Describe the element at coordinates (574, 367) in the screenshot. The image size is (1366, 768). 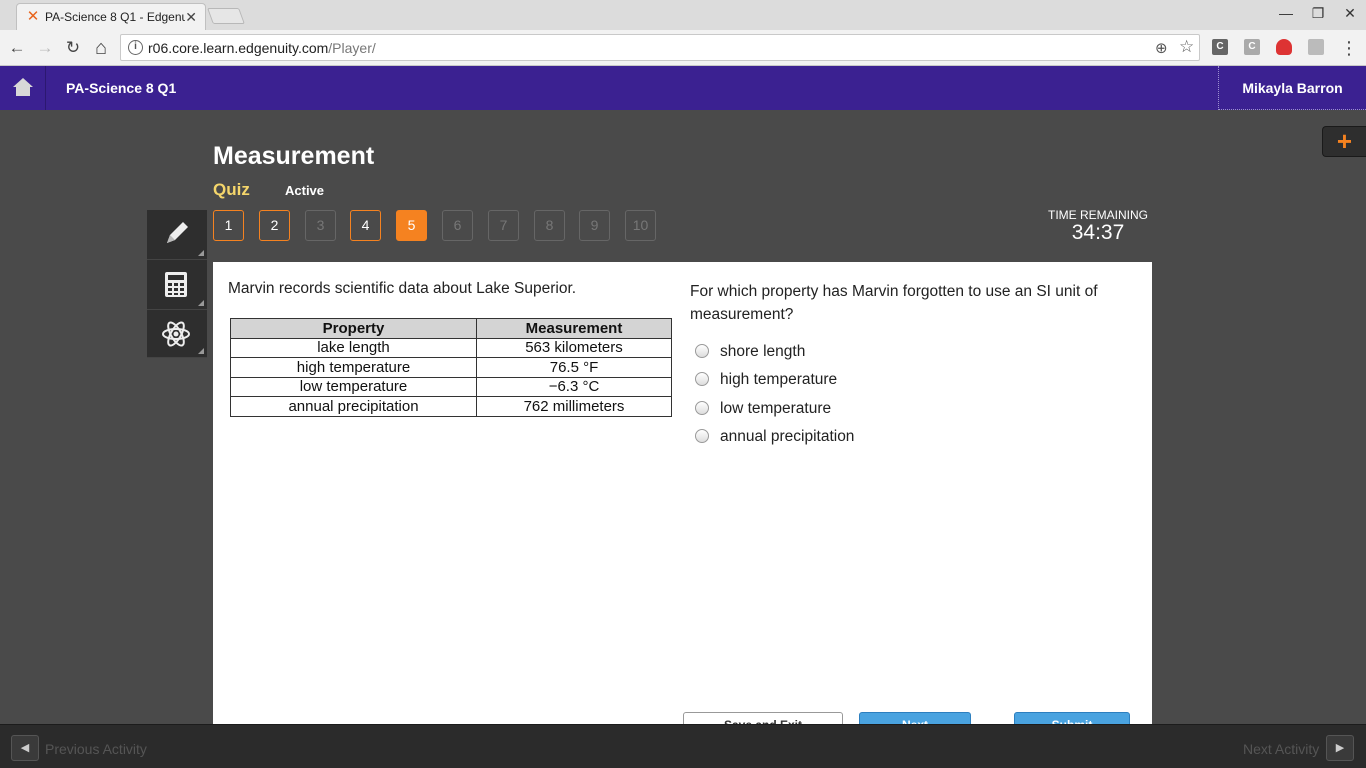
I see `table-cell: 76.5 °F` at that location.